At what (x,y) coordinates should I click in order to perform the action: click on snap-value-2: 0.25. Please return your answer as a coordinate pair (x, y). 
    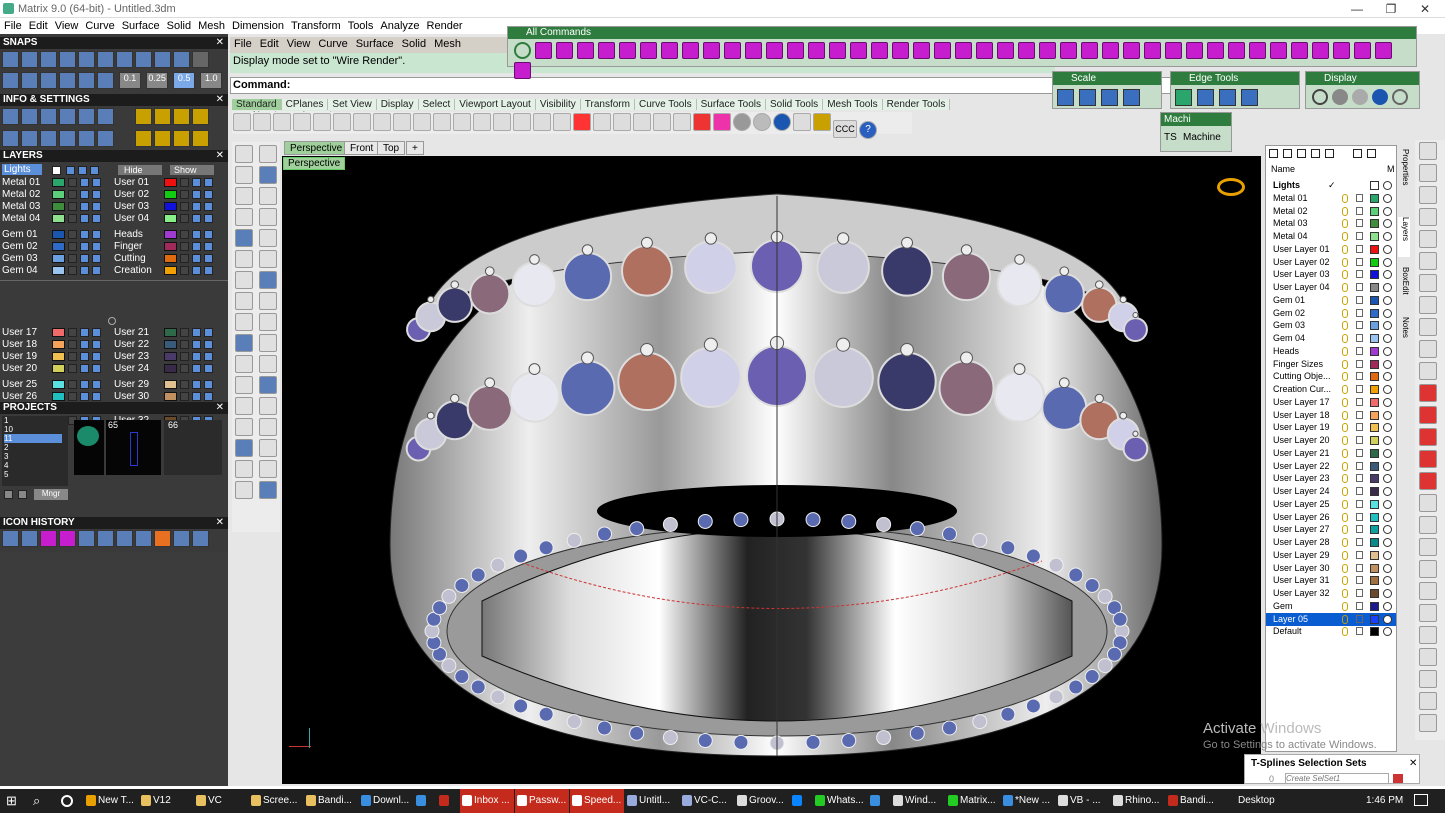
    Looking at the image, I should click on (157, 80).